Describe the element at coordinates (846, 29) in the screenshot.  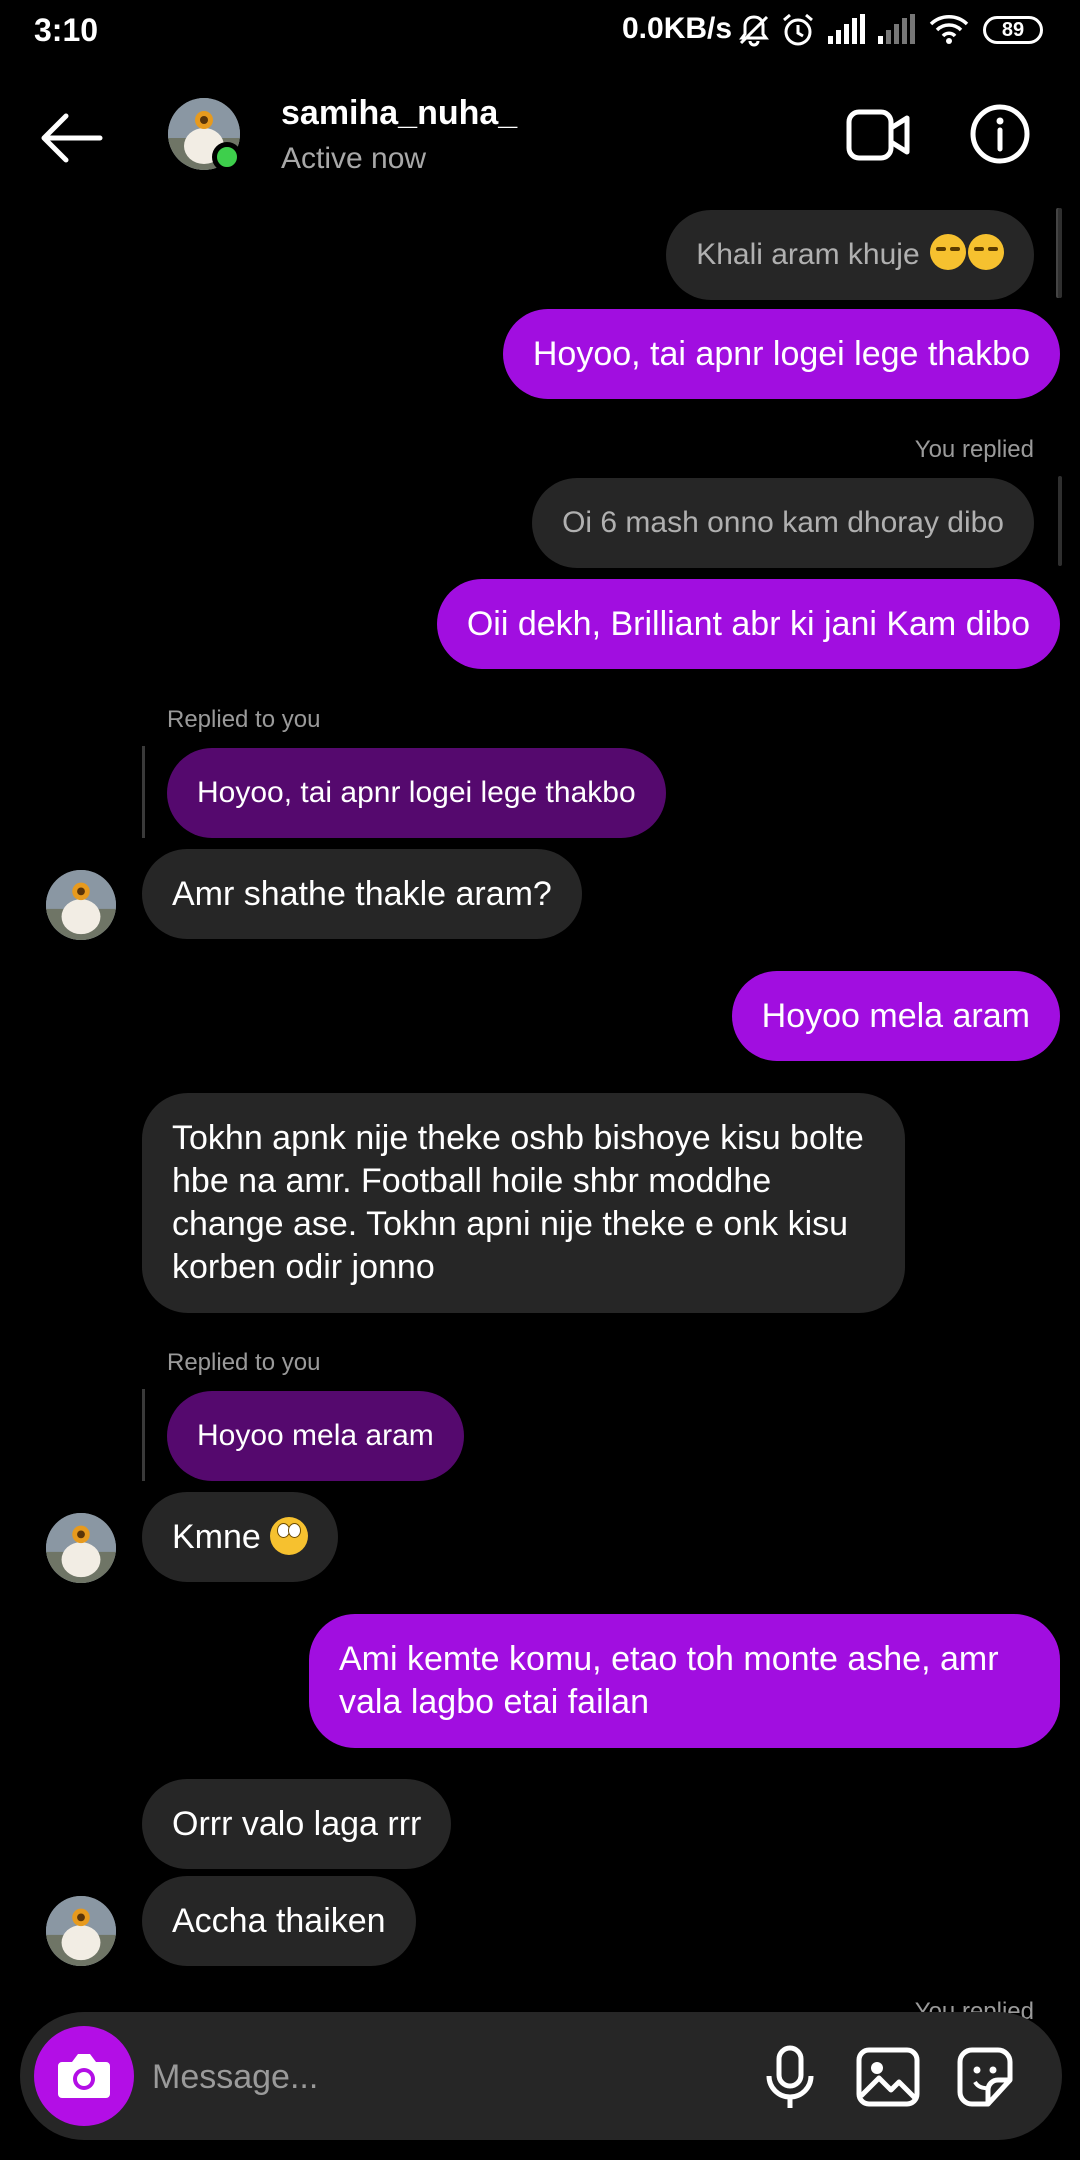
I see `signal-icon` at that location.